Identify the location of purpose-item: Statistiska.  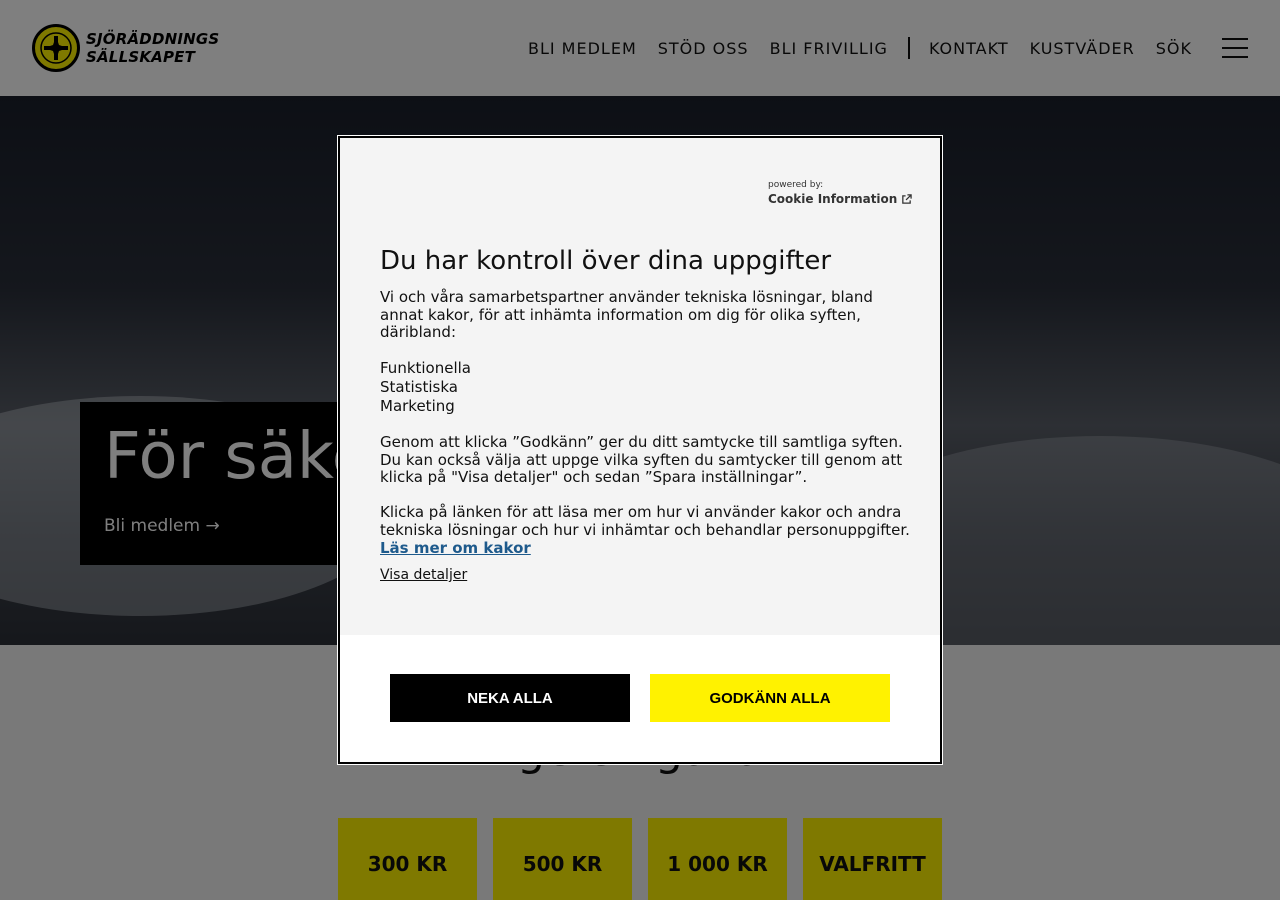
(419, 387).